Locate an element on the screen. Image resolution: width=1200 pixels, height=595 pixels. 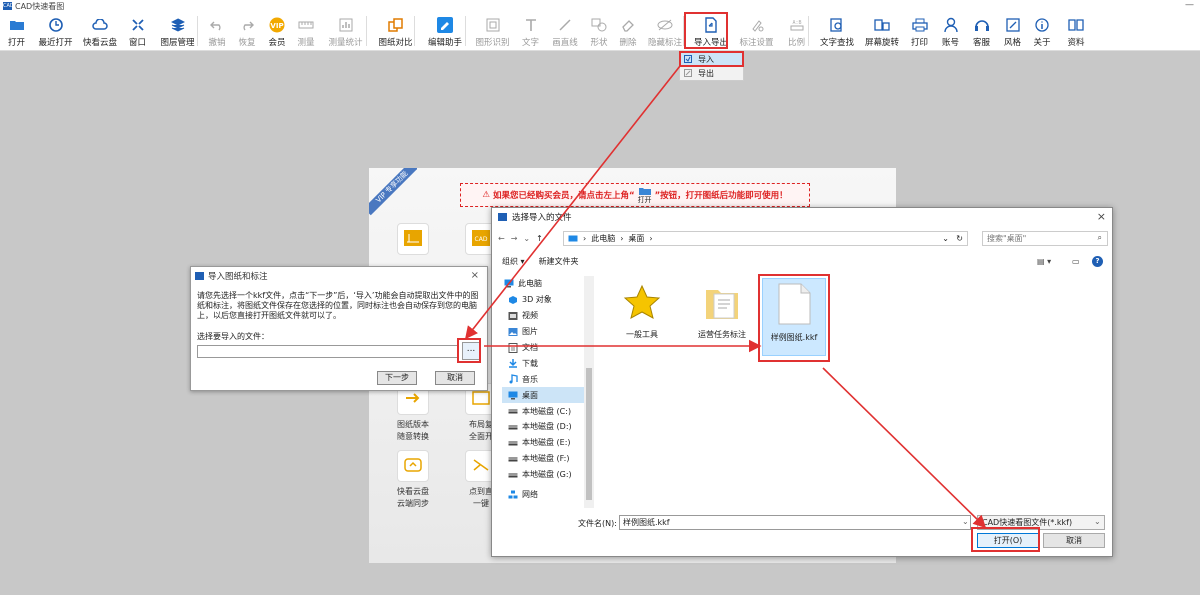
tree-item: 本地磁盘 (E:) is located at coordinates (547, 443).